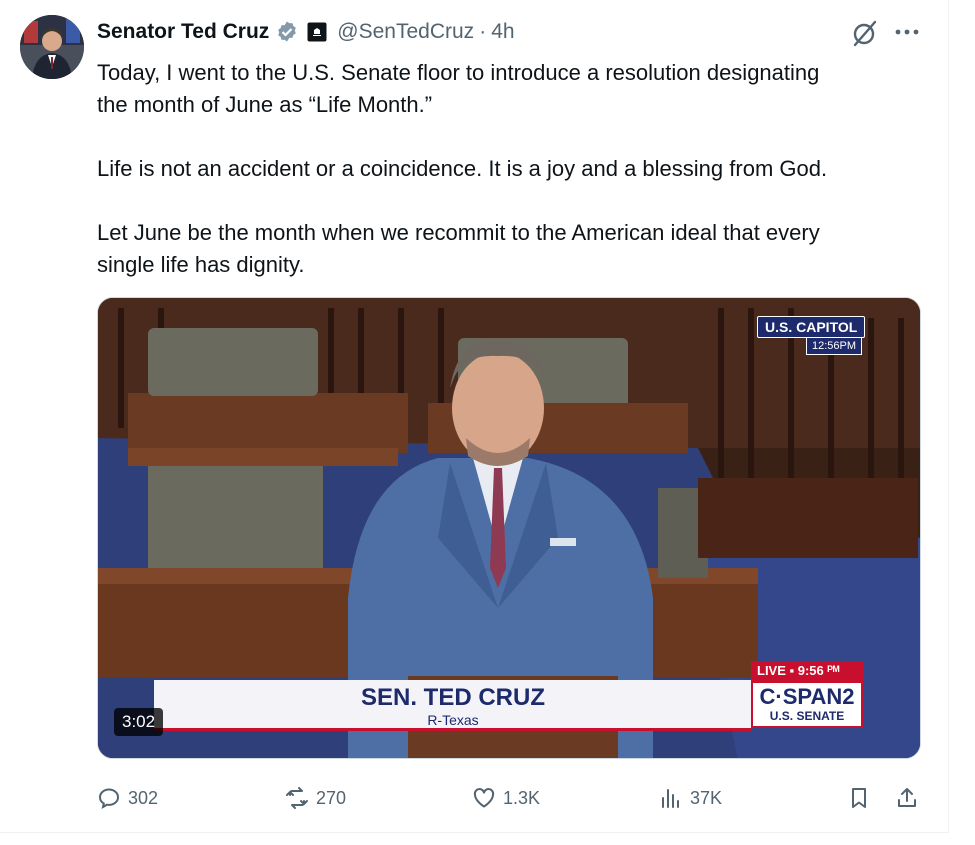 Image resolution: width=975 pixels, height=845 pixels. I want to click on live-indicator: LIVE ▪ 9:56 ᴾᴹ, so click(807, 671).